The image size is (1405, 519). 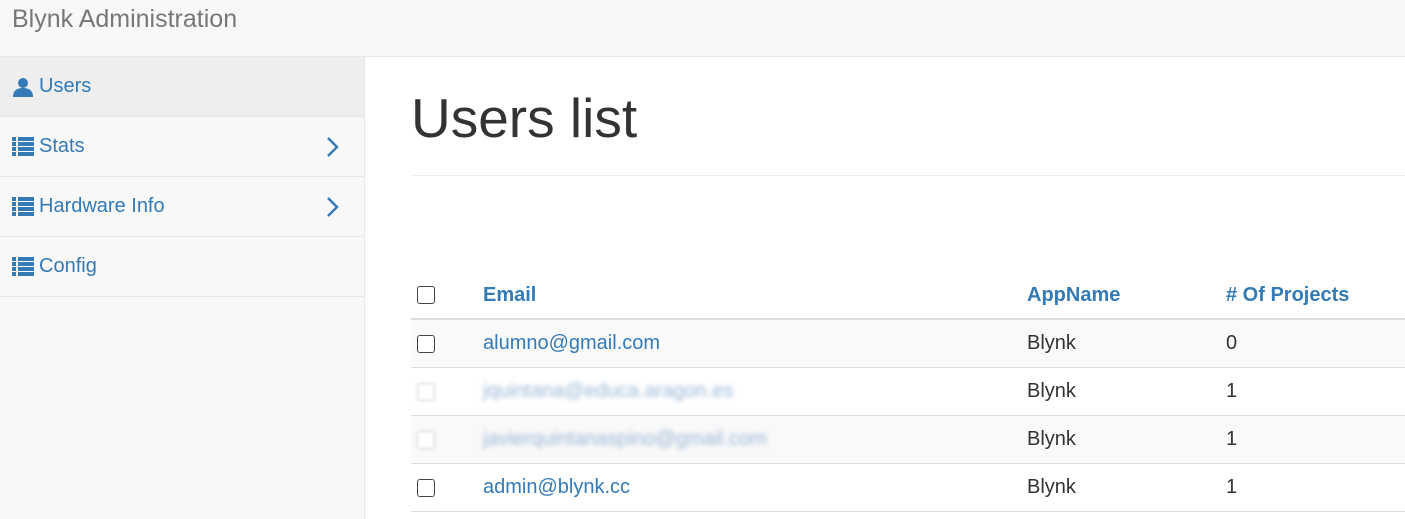 I want to click on email-cell: javierquintanaspino@gmail.com, so click(x=755, y=439).